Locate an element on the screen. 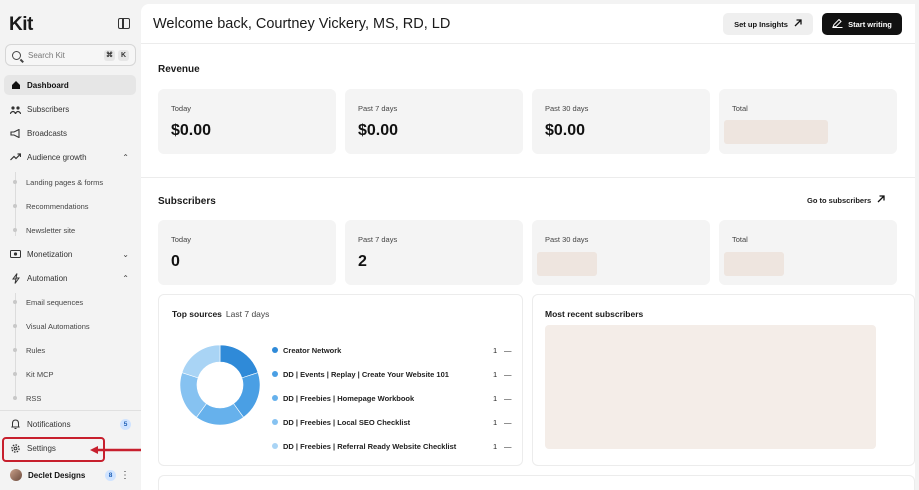  subscribers-card-30-days: Past 30 days is located at coordinates (621, 252).